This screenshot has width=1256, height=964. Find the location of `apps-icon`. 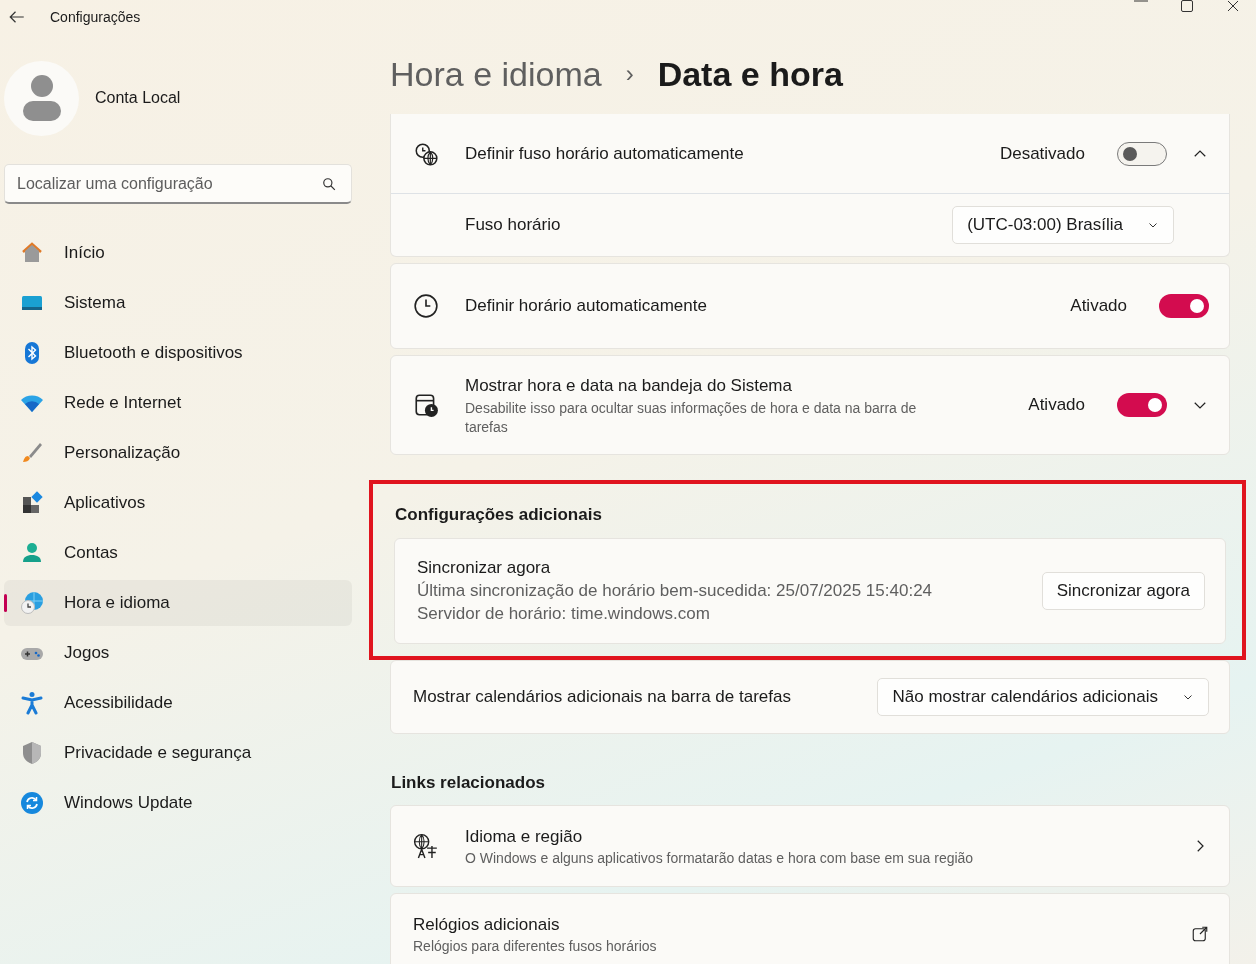

apps-icon is located at coordinates (32, 503).